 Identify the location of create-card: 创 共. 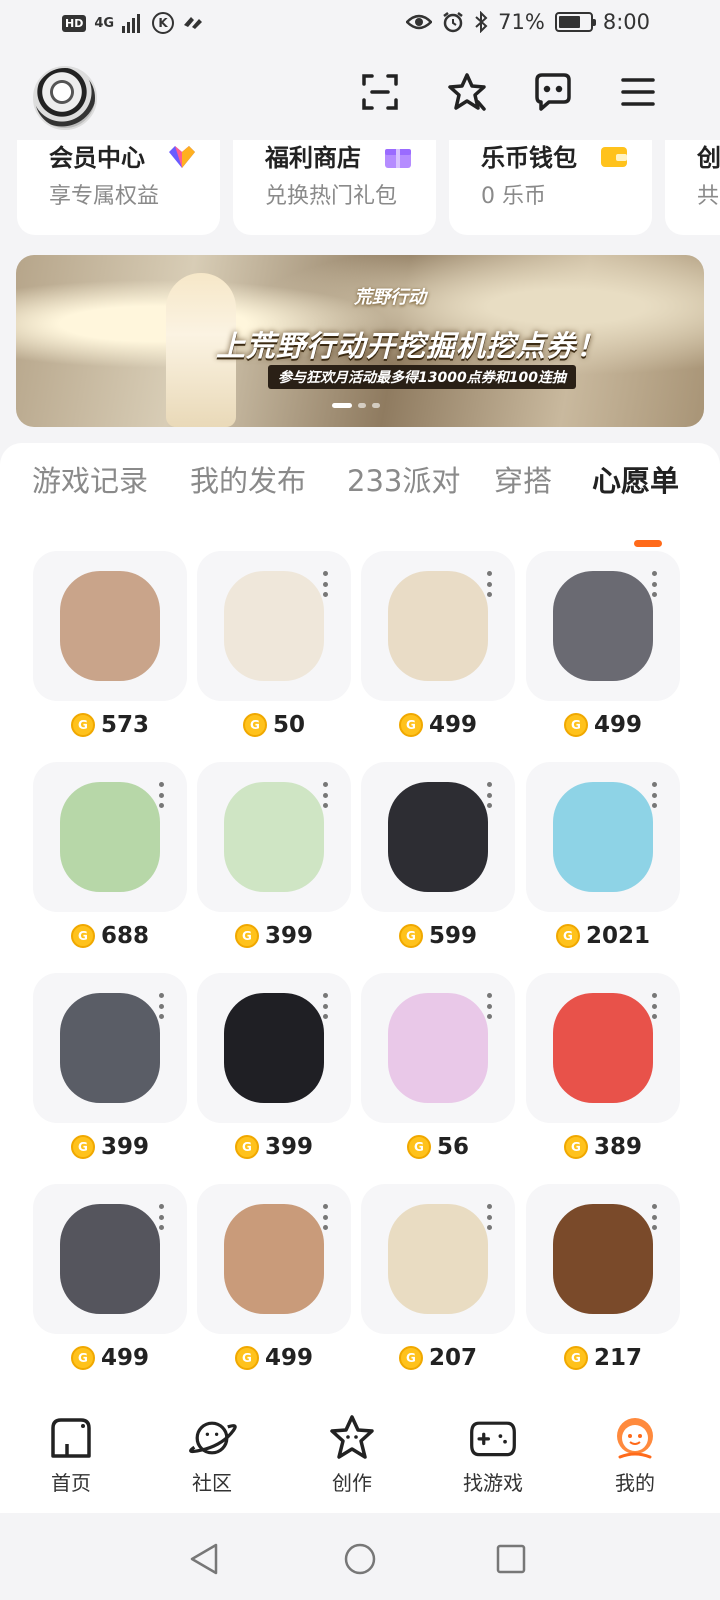
(692, 187).